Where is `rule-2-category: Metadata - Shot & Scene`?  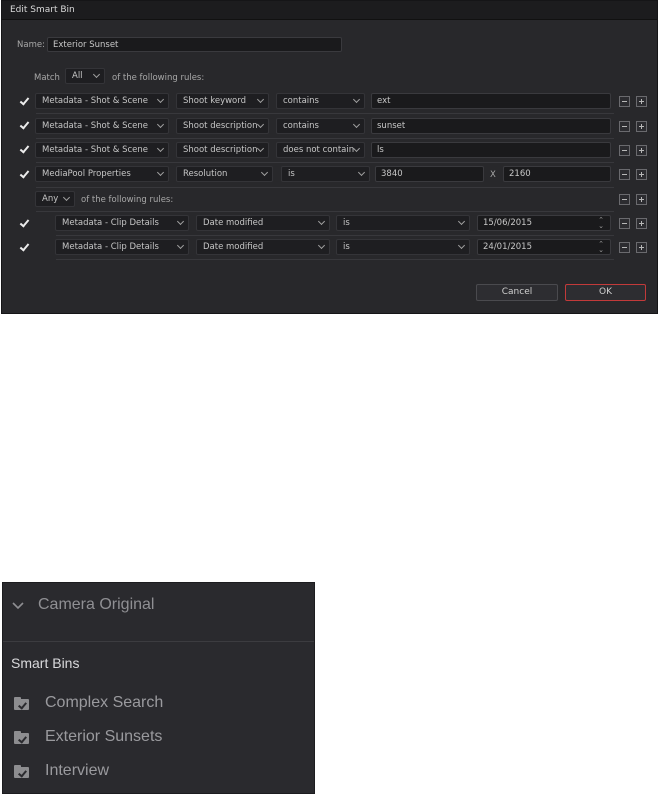 rule-2-category: Metadata - Shot & Scene is located at coordinates (95, 126).